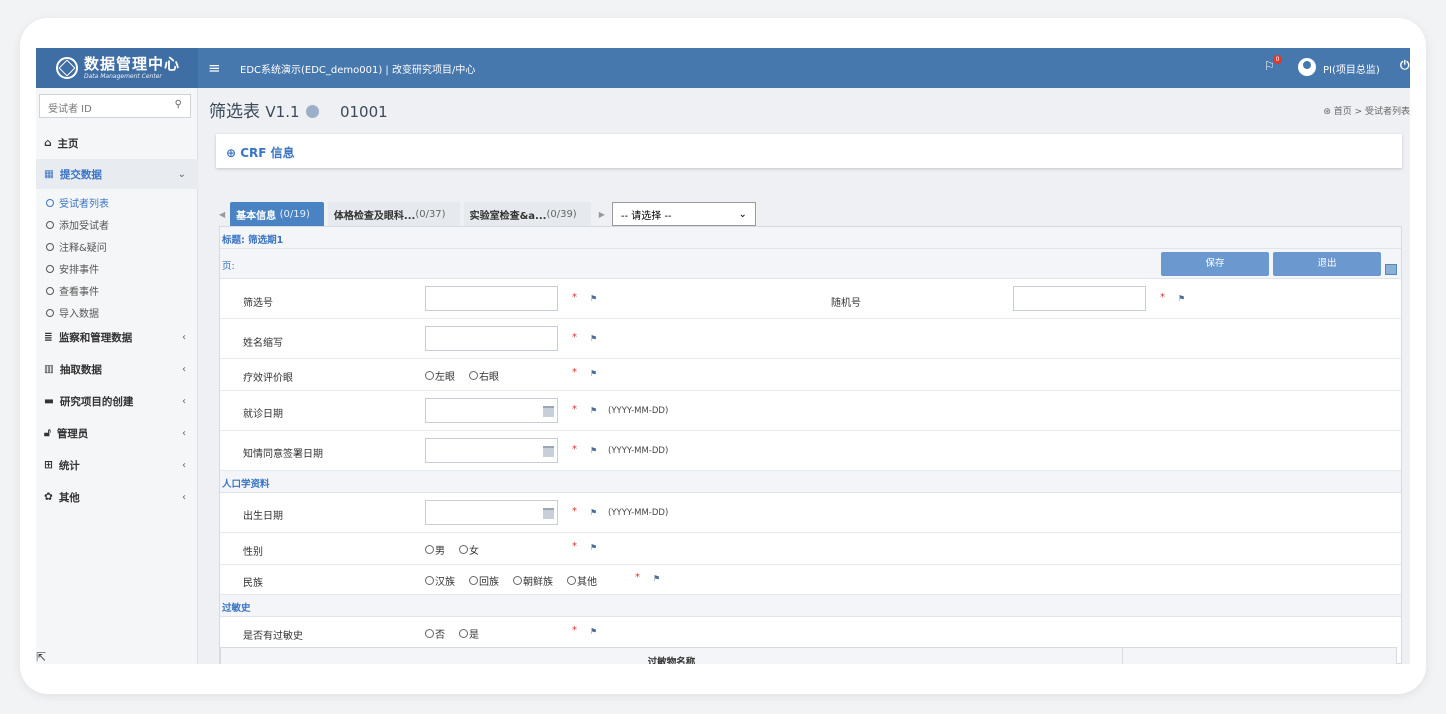 This screenshot has height=714, width=1446. I want to click on ethnicity-radio-group: 汉族 回族 朝鲜族 其他, so click(511, 580).